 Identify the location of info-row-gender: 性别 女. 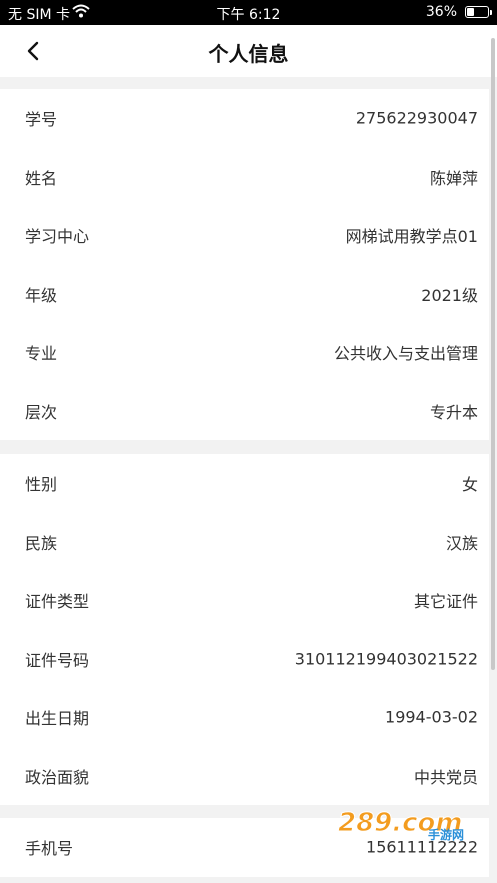
(244, 483).